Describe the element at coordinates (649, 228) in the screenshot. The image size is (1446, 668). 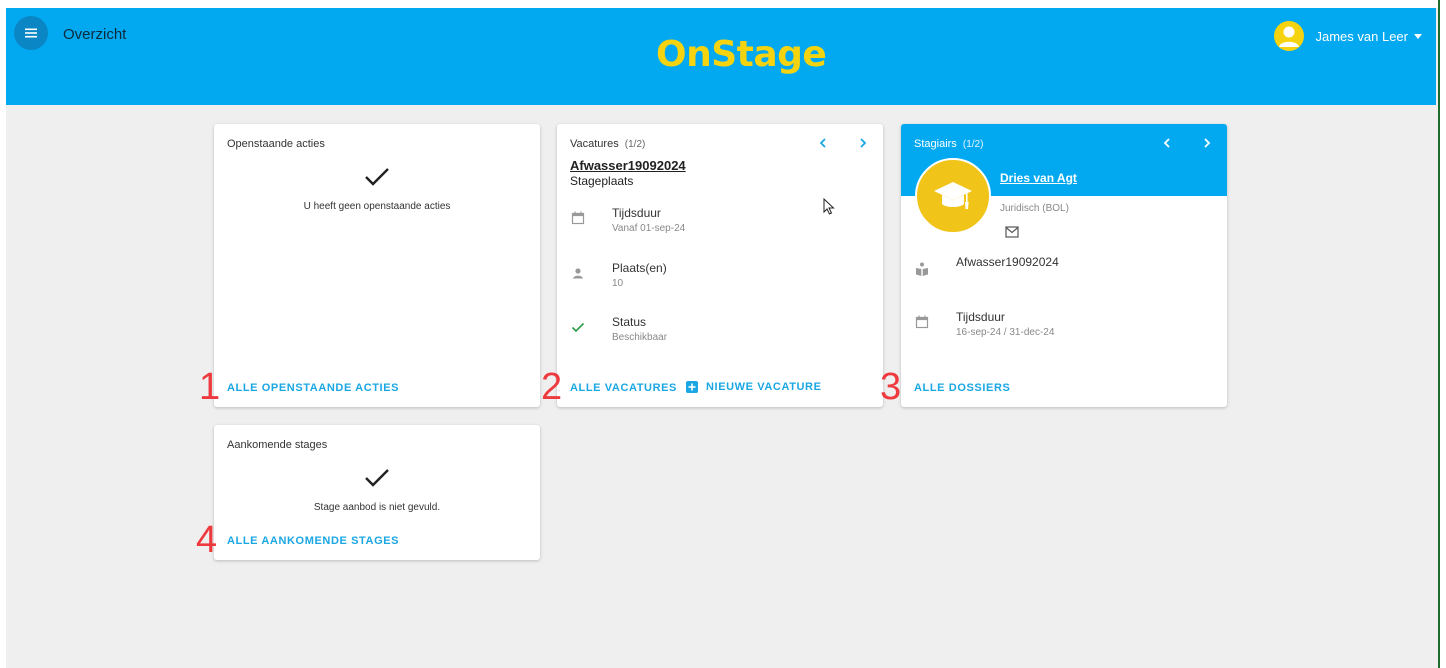
I see `detail-value: Vanaf 01-sep-24` at that location.